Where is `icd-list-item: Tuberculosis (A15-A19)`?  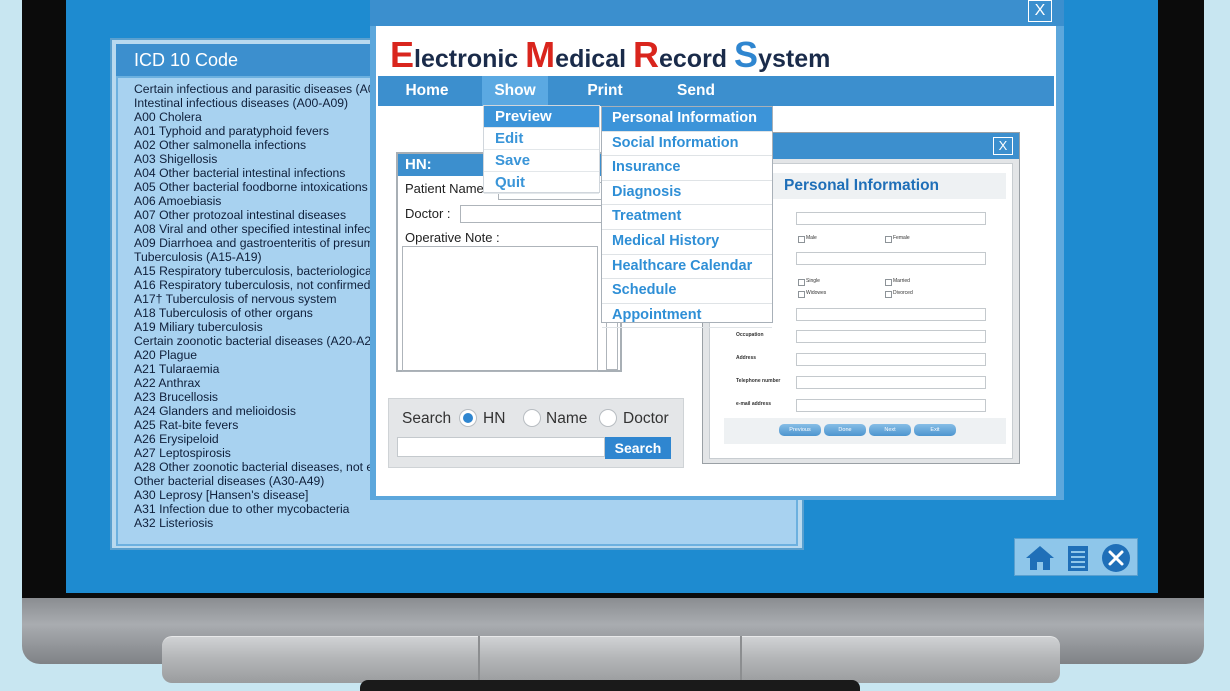 icd-list-item: Tuberculosis (A15-A19) is located at coordinates (260, 257).